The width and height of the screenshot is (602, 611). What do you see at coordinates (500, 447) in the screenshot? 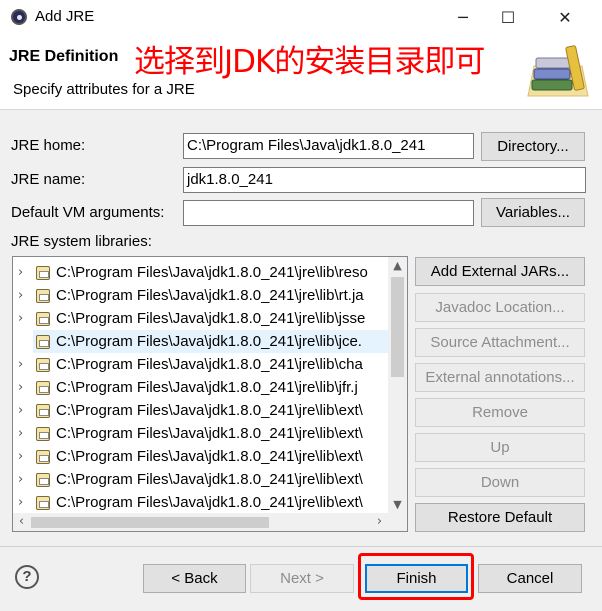
I see `up-button: Up` at bounding box center [500, 447].